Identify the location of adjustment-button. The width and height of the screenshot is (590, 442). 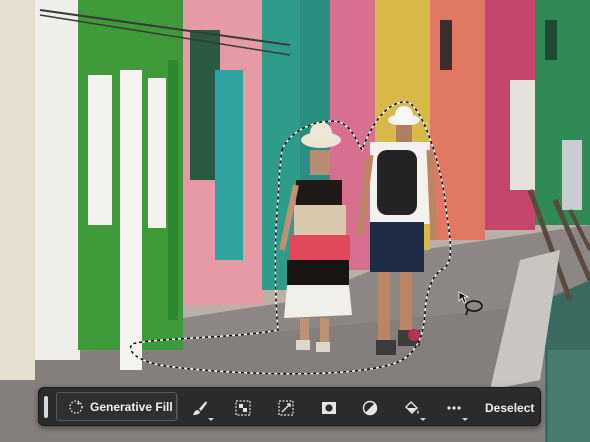
(370, 407).